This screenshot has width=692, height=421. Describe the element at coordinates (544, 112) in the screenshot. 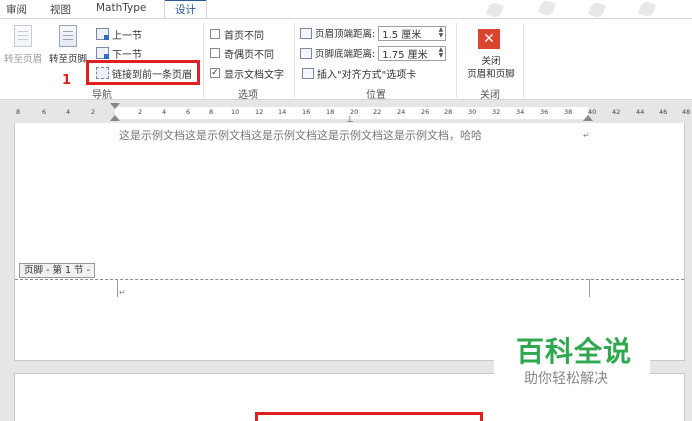

I see `ruler-number: 36` at that location.